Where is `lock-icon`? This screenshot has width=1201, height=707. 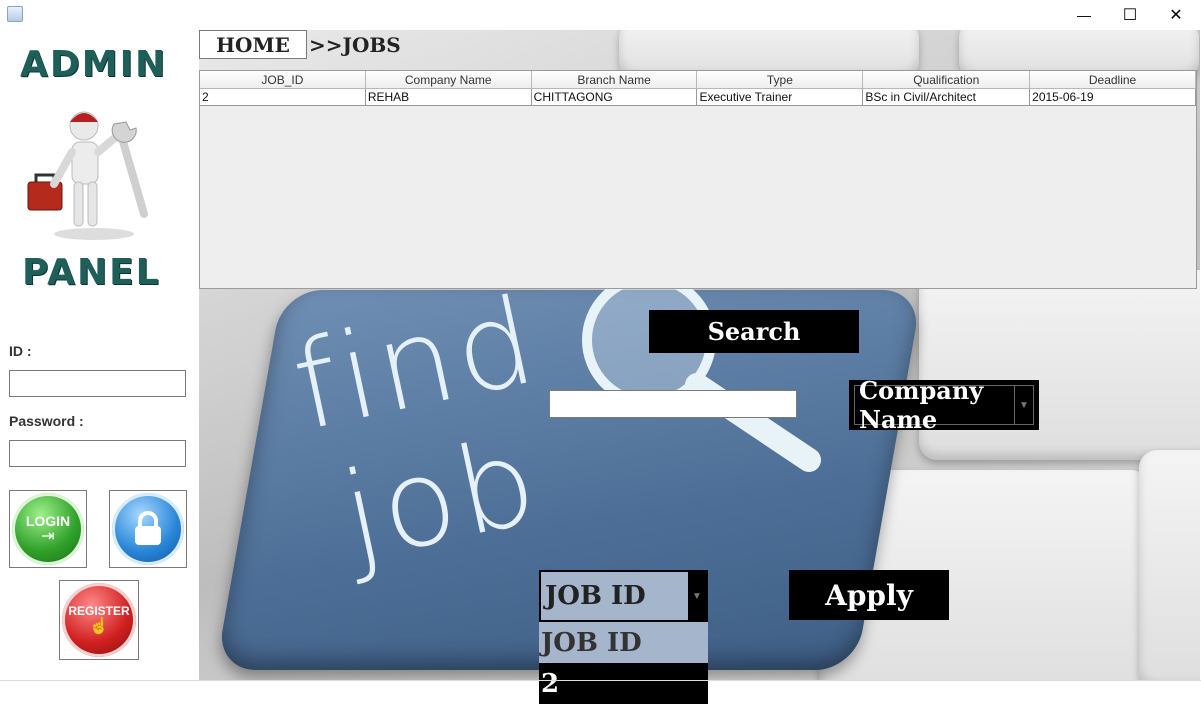 lock-icon is located at coordinates (148, 528).